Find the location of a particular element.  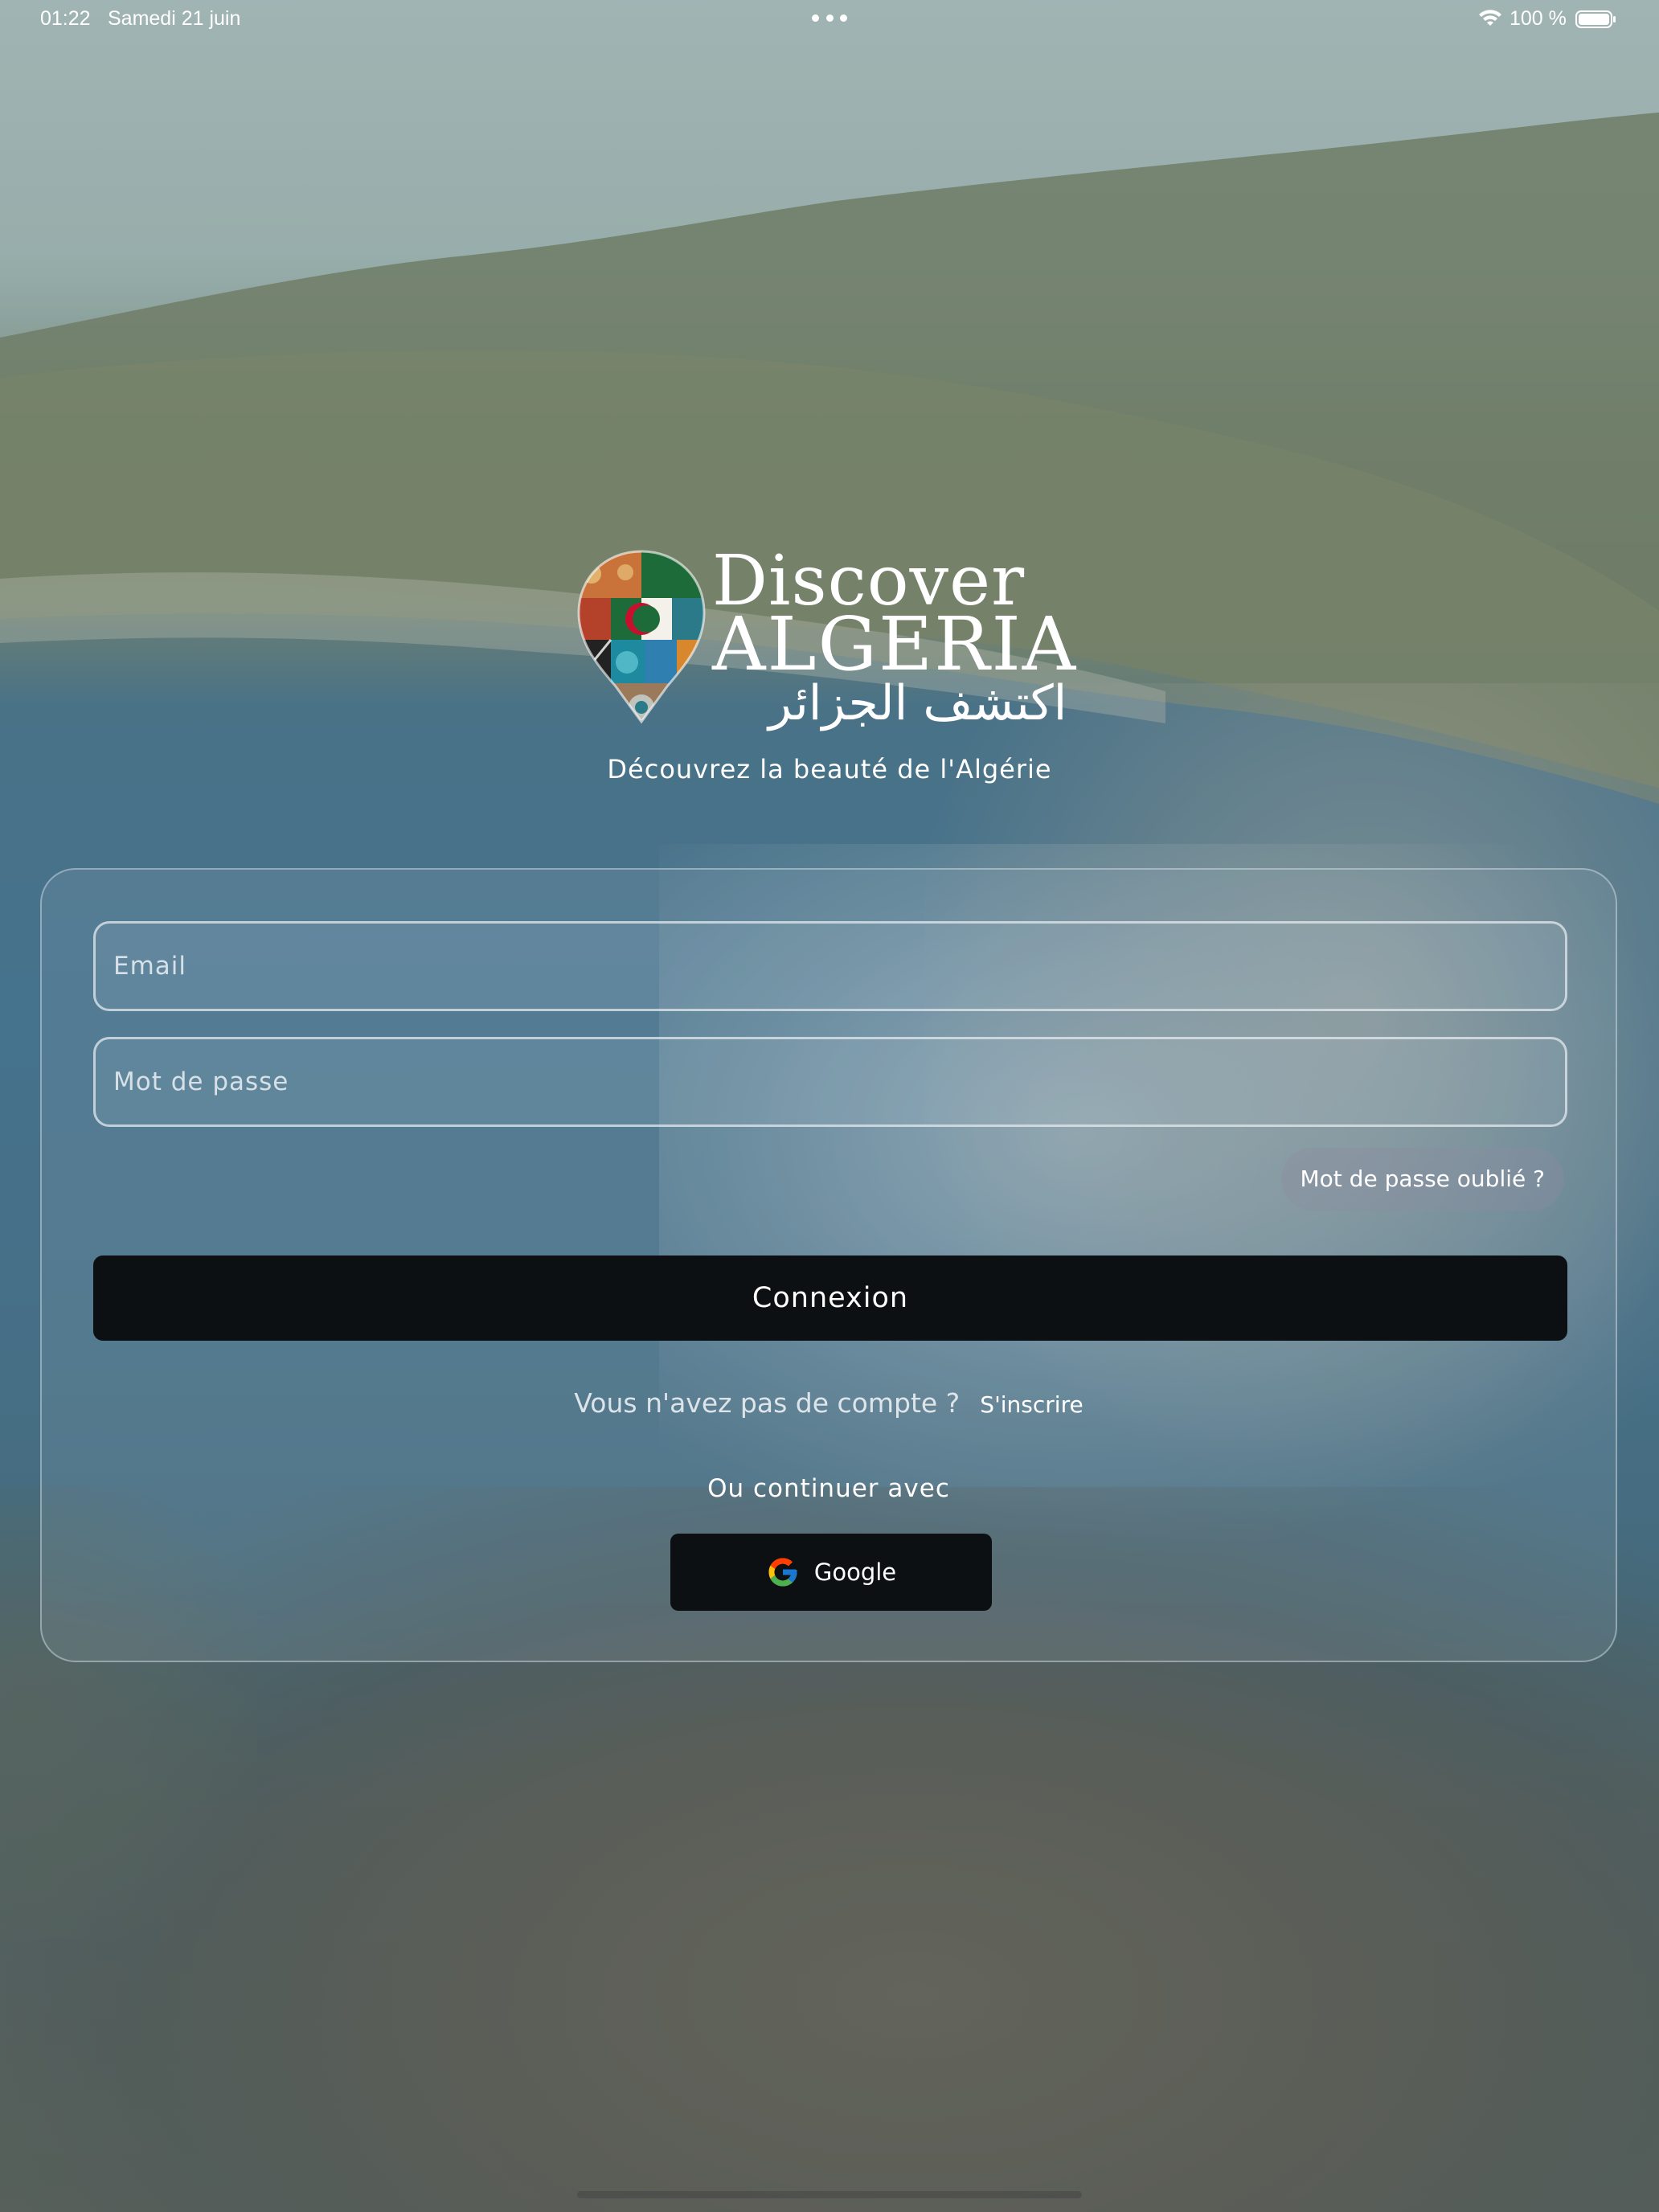

signup-link: S'inscrire is located at coordinates (1031, 1404).